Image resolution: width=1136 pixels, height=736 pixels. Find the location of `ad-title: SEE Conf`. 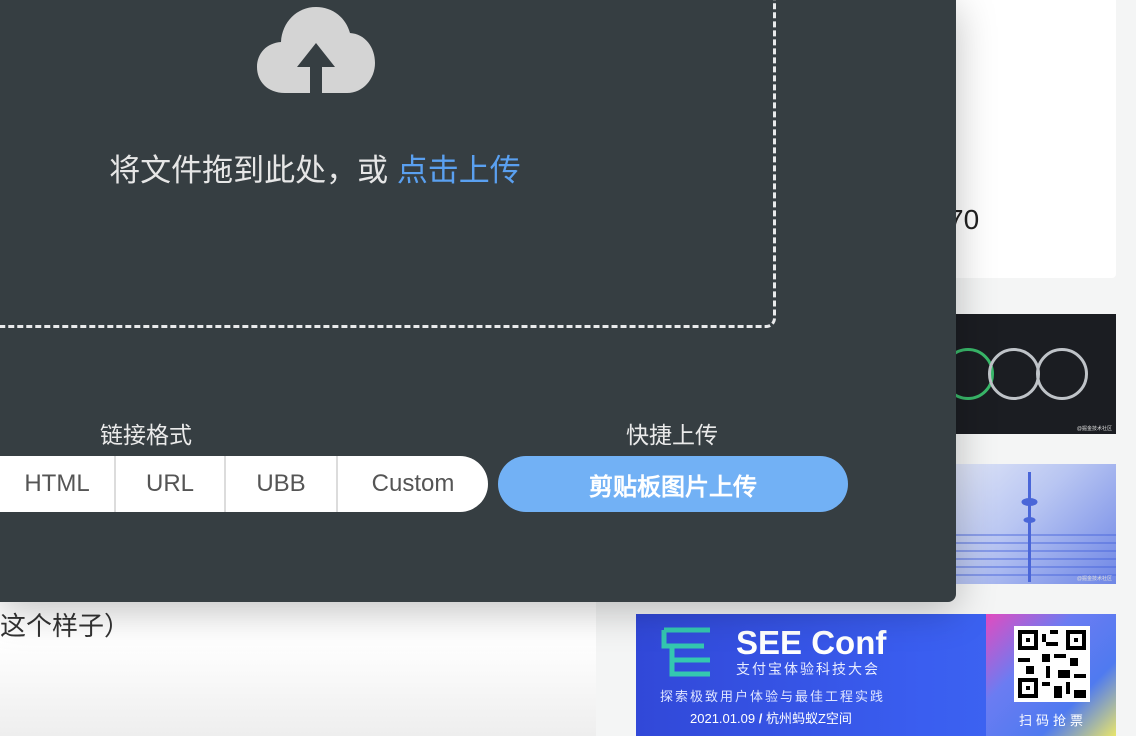

ad-title: SEE Conf is located at coordinates (811, 642).